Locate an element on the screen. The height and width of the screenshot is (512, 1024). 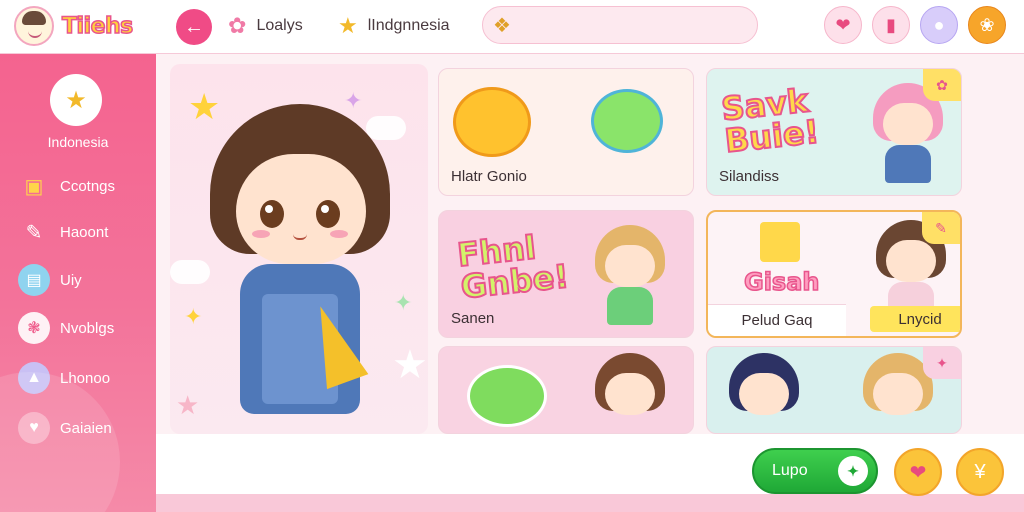
flower-badge-icon: ❀ is located at coordinates (987, 24).